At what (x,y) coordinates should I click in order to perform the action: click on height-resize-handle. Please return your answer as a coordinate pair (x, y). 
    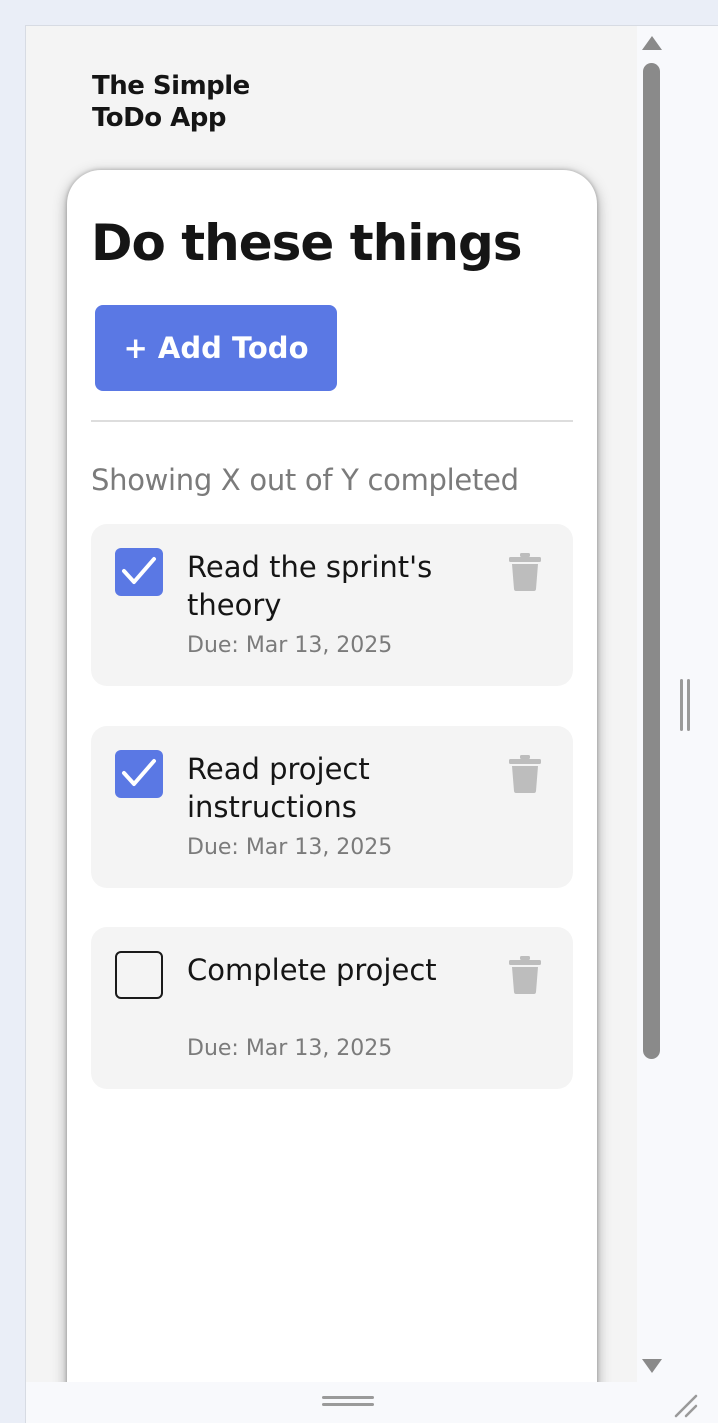
    Looking at the image, I should click on (348, 1402).